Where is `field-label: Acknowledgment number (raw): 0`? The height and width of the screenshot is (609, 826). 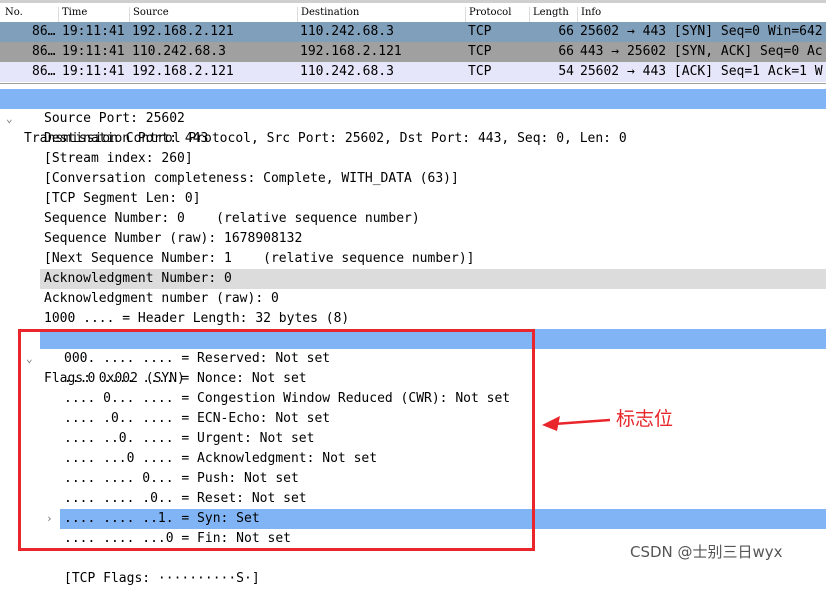 field-label: Acknowledgment number (raw): 0 is located at coordinates (161, 298).